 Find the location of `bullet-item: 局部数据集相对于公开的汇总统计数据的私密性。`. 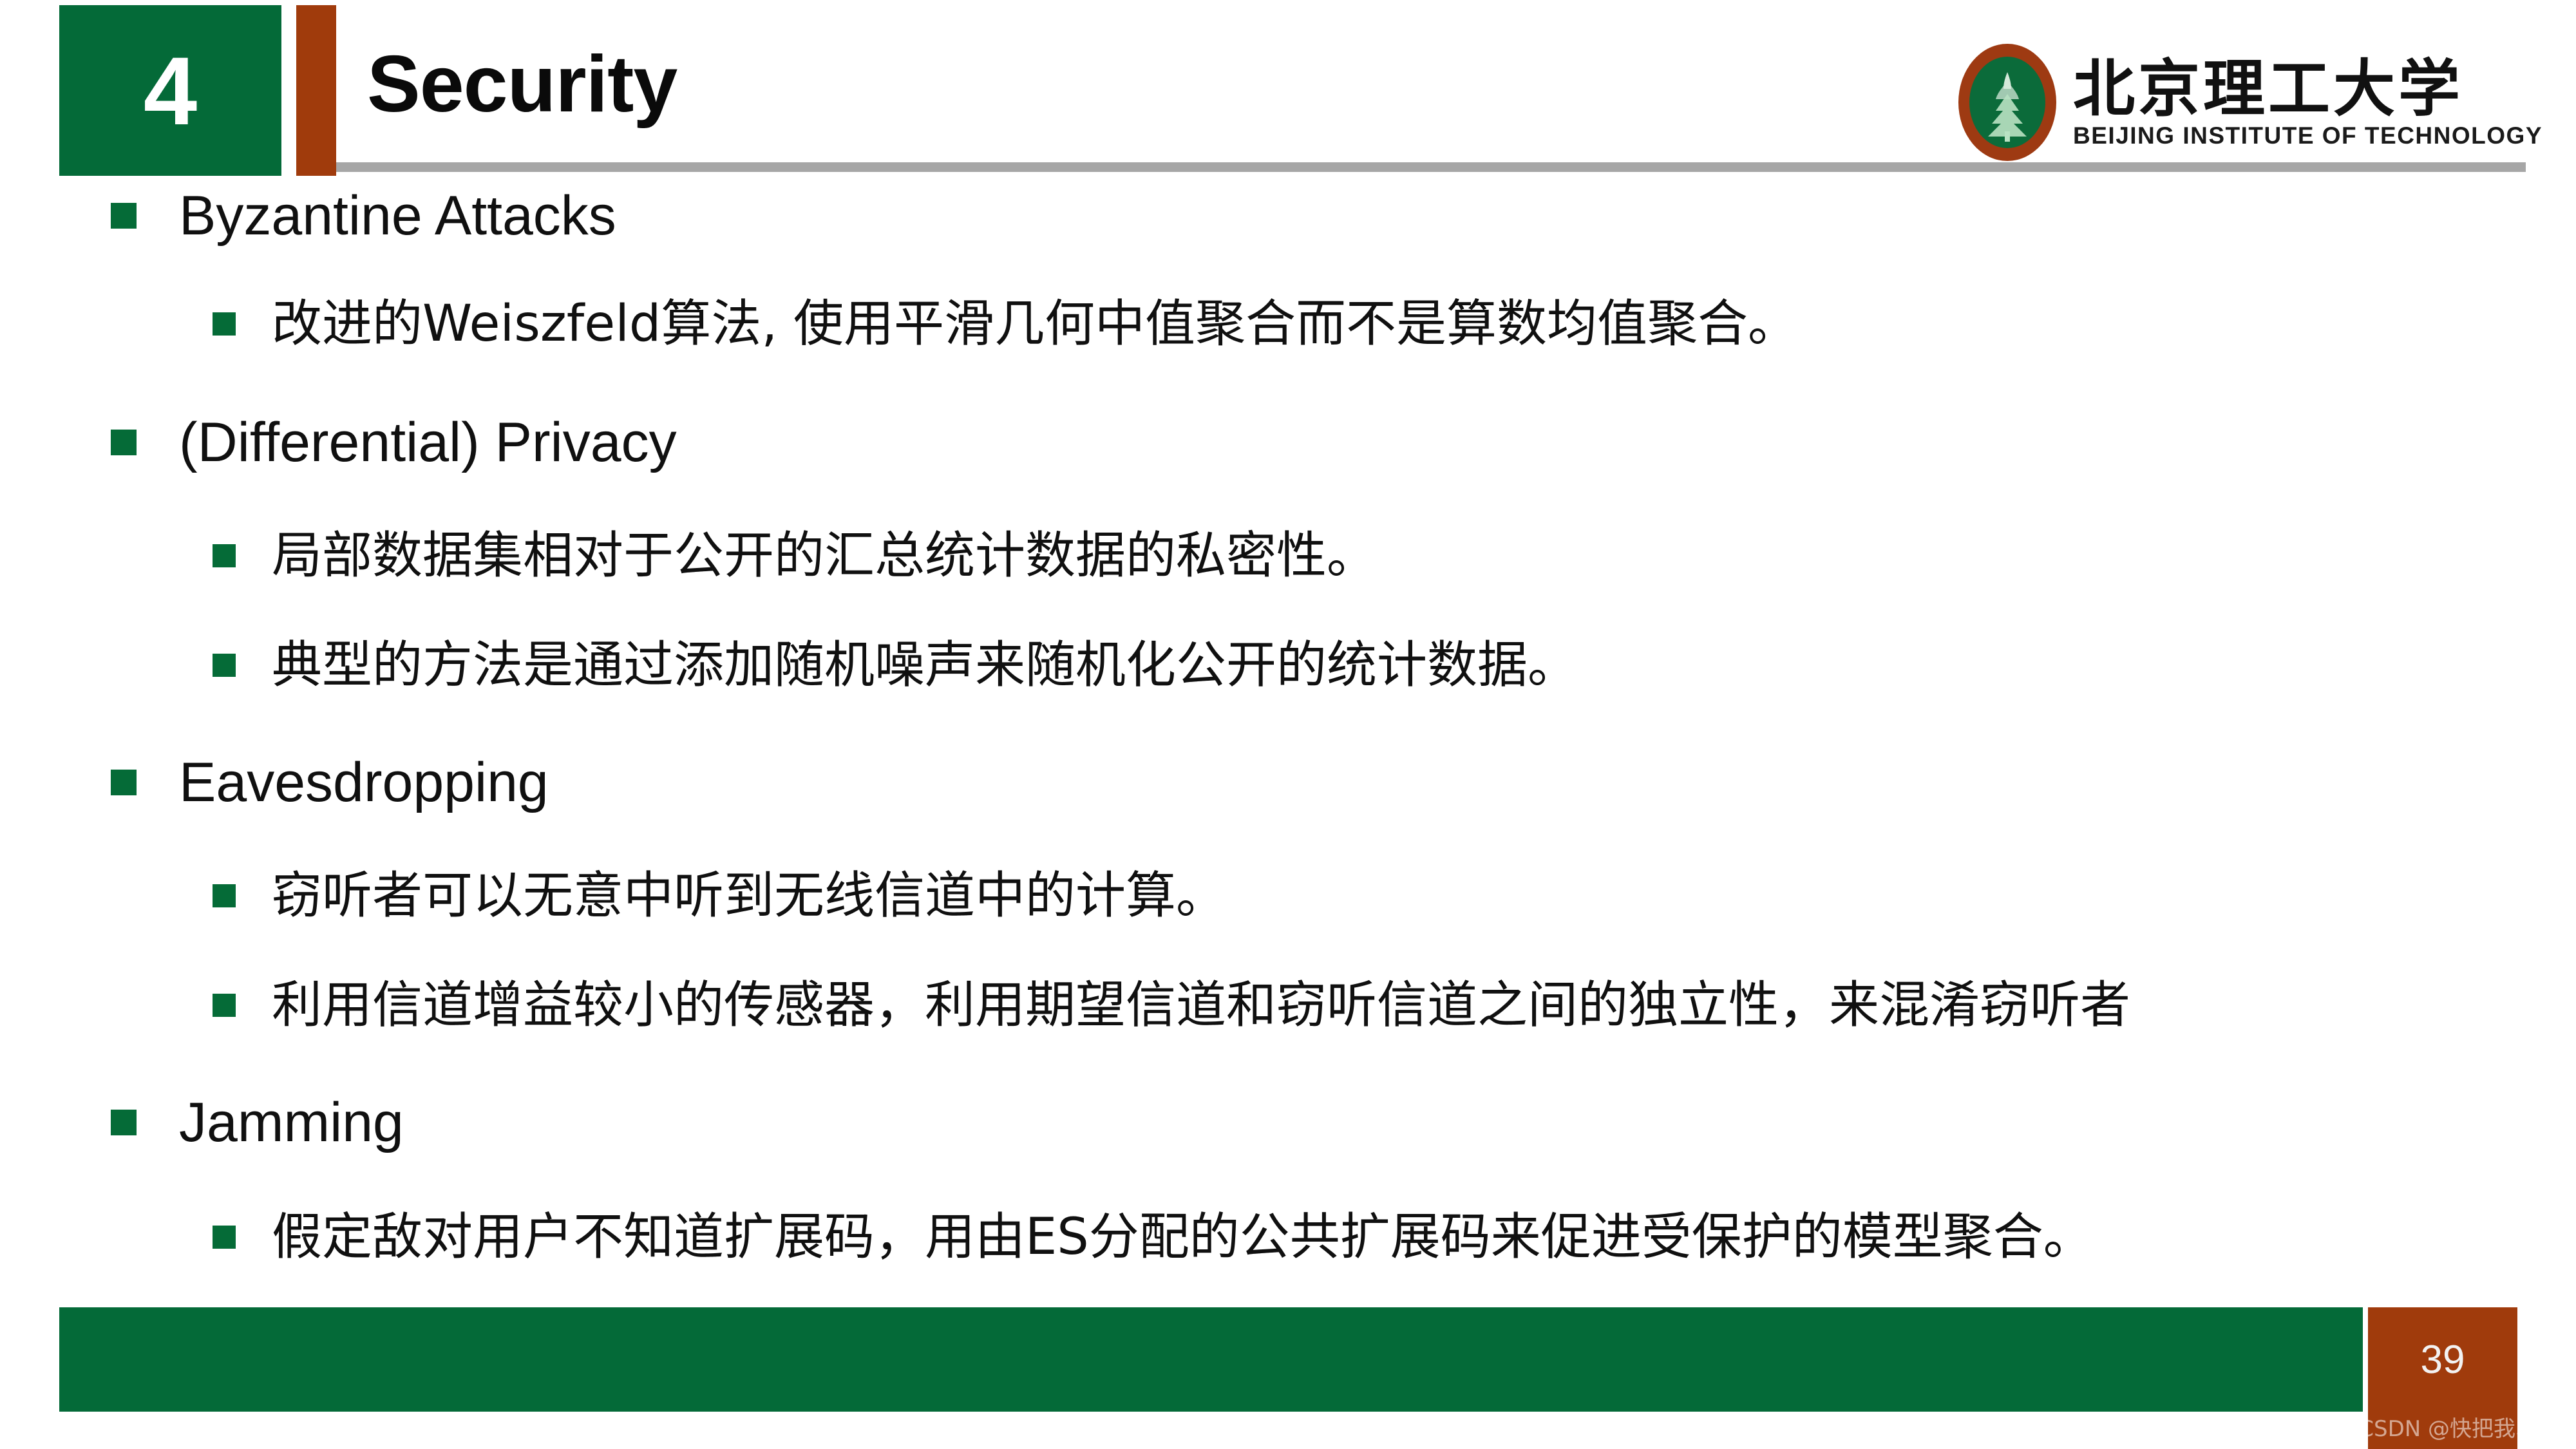

bullet-item: 局部数据集相对于公开的汇总统计数据的私密性。 is located at coordinates (795, 556).